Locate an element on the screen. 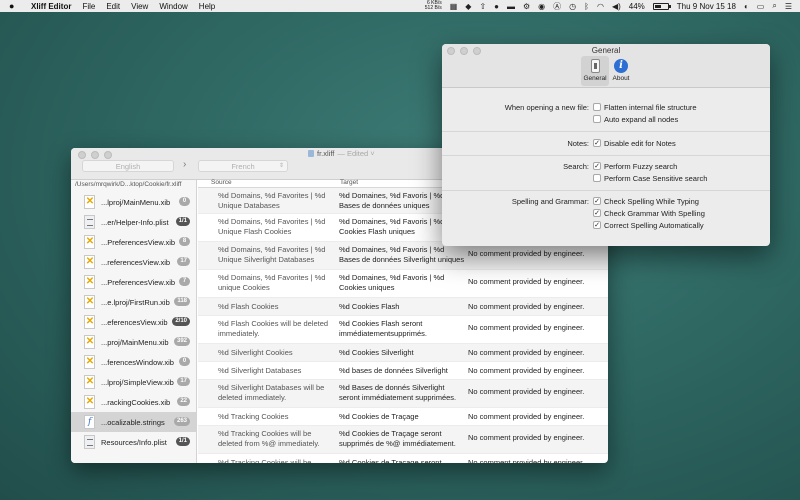 This screenshot has width=800, height=500. tab-about: i About is located at coordinates (621, 71).